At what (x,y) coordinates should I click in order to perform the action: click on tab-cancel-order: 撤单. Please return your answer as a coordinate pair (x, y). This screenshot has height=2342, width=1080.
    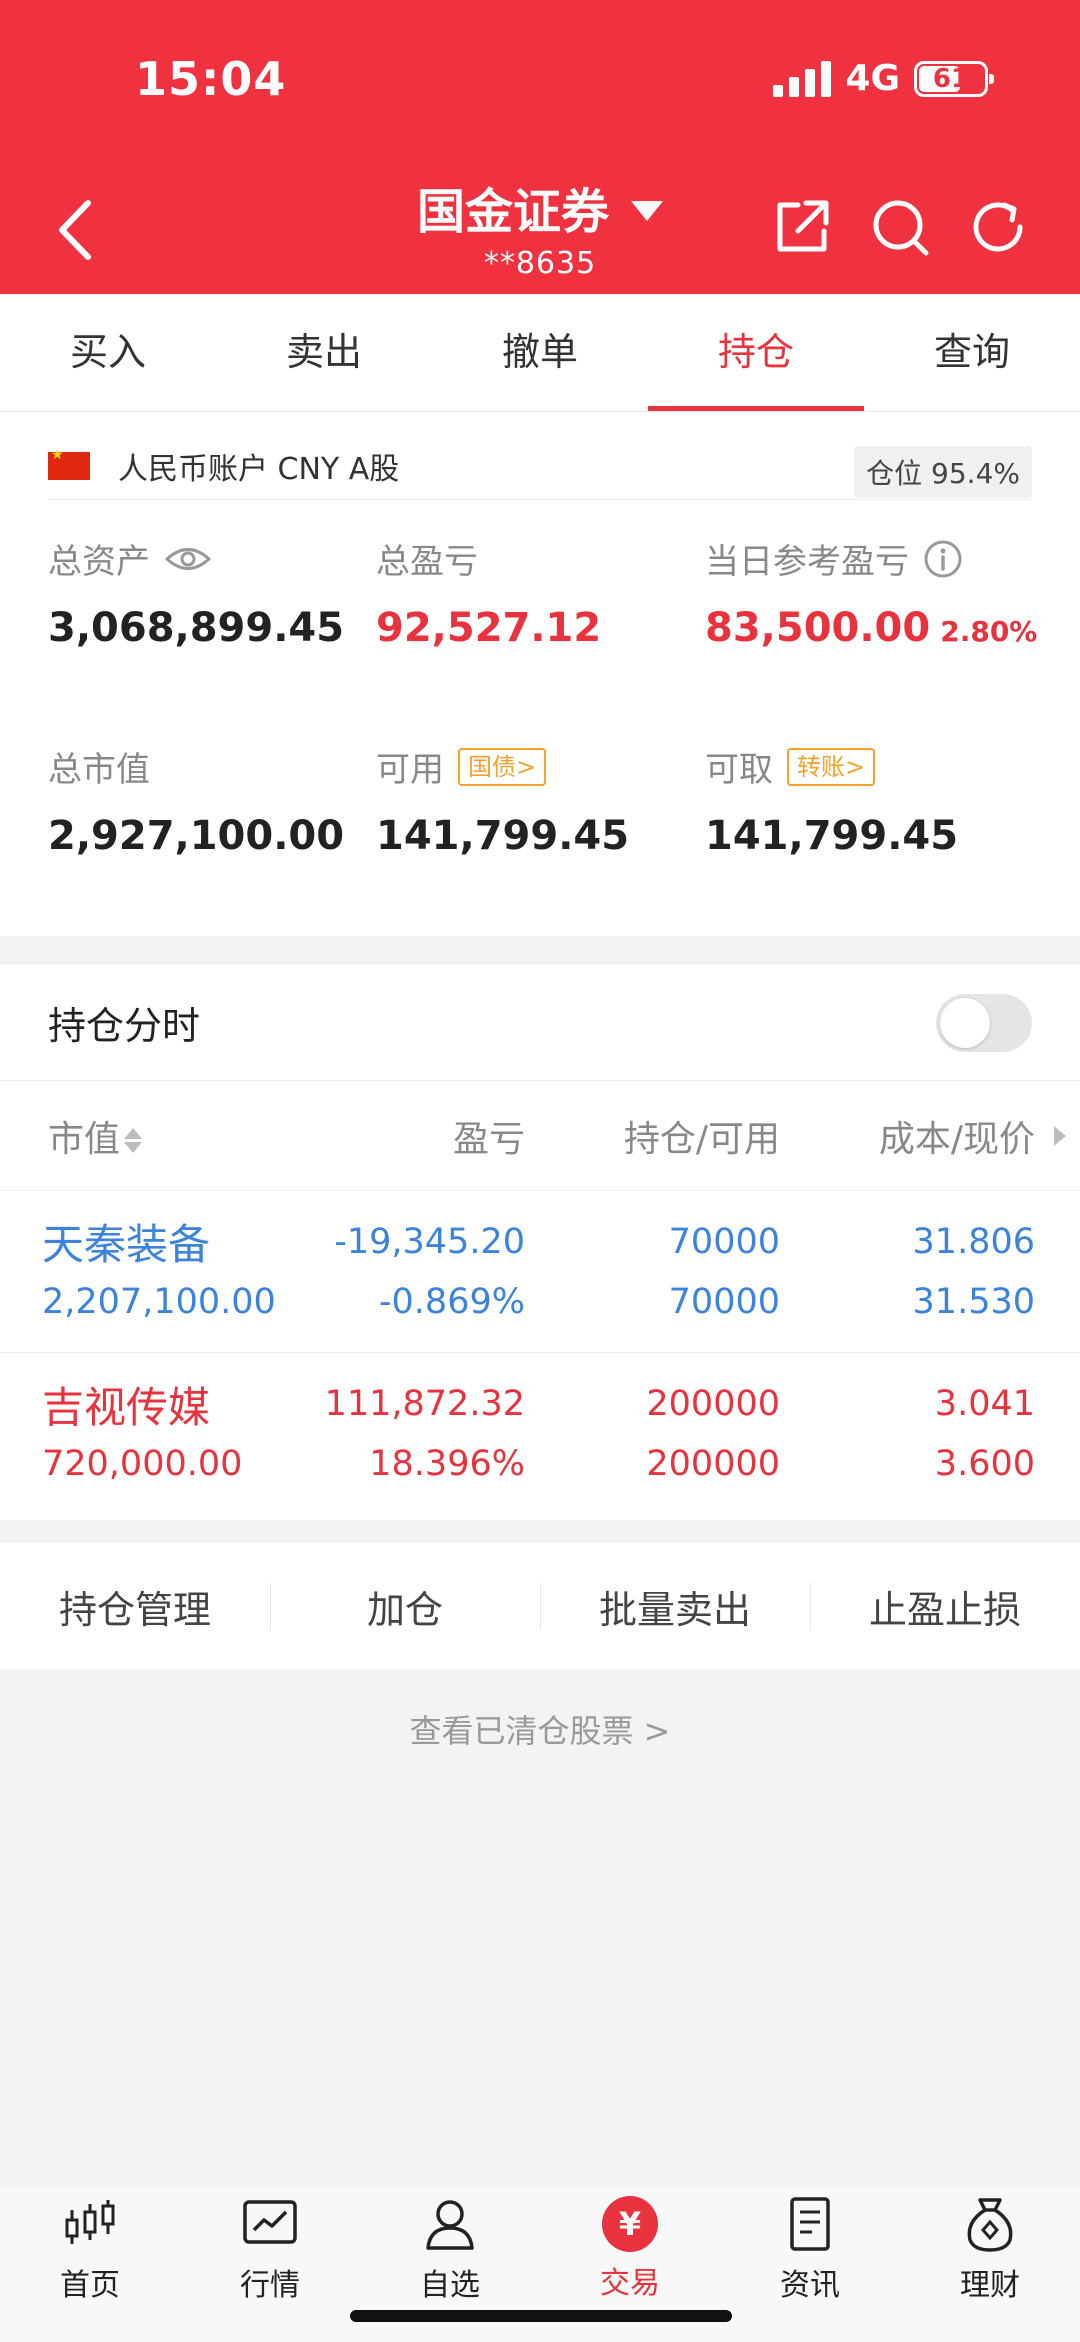
    Looking at the image, I should click on (540, 352).